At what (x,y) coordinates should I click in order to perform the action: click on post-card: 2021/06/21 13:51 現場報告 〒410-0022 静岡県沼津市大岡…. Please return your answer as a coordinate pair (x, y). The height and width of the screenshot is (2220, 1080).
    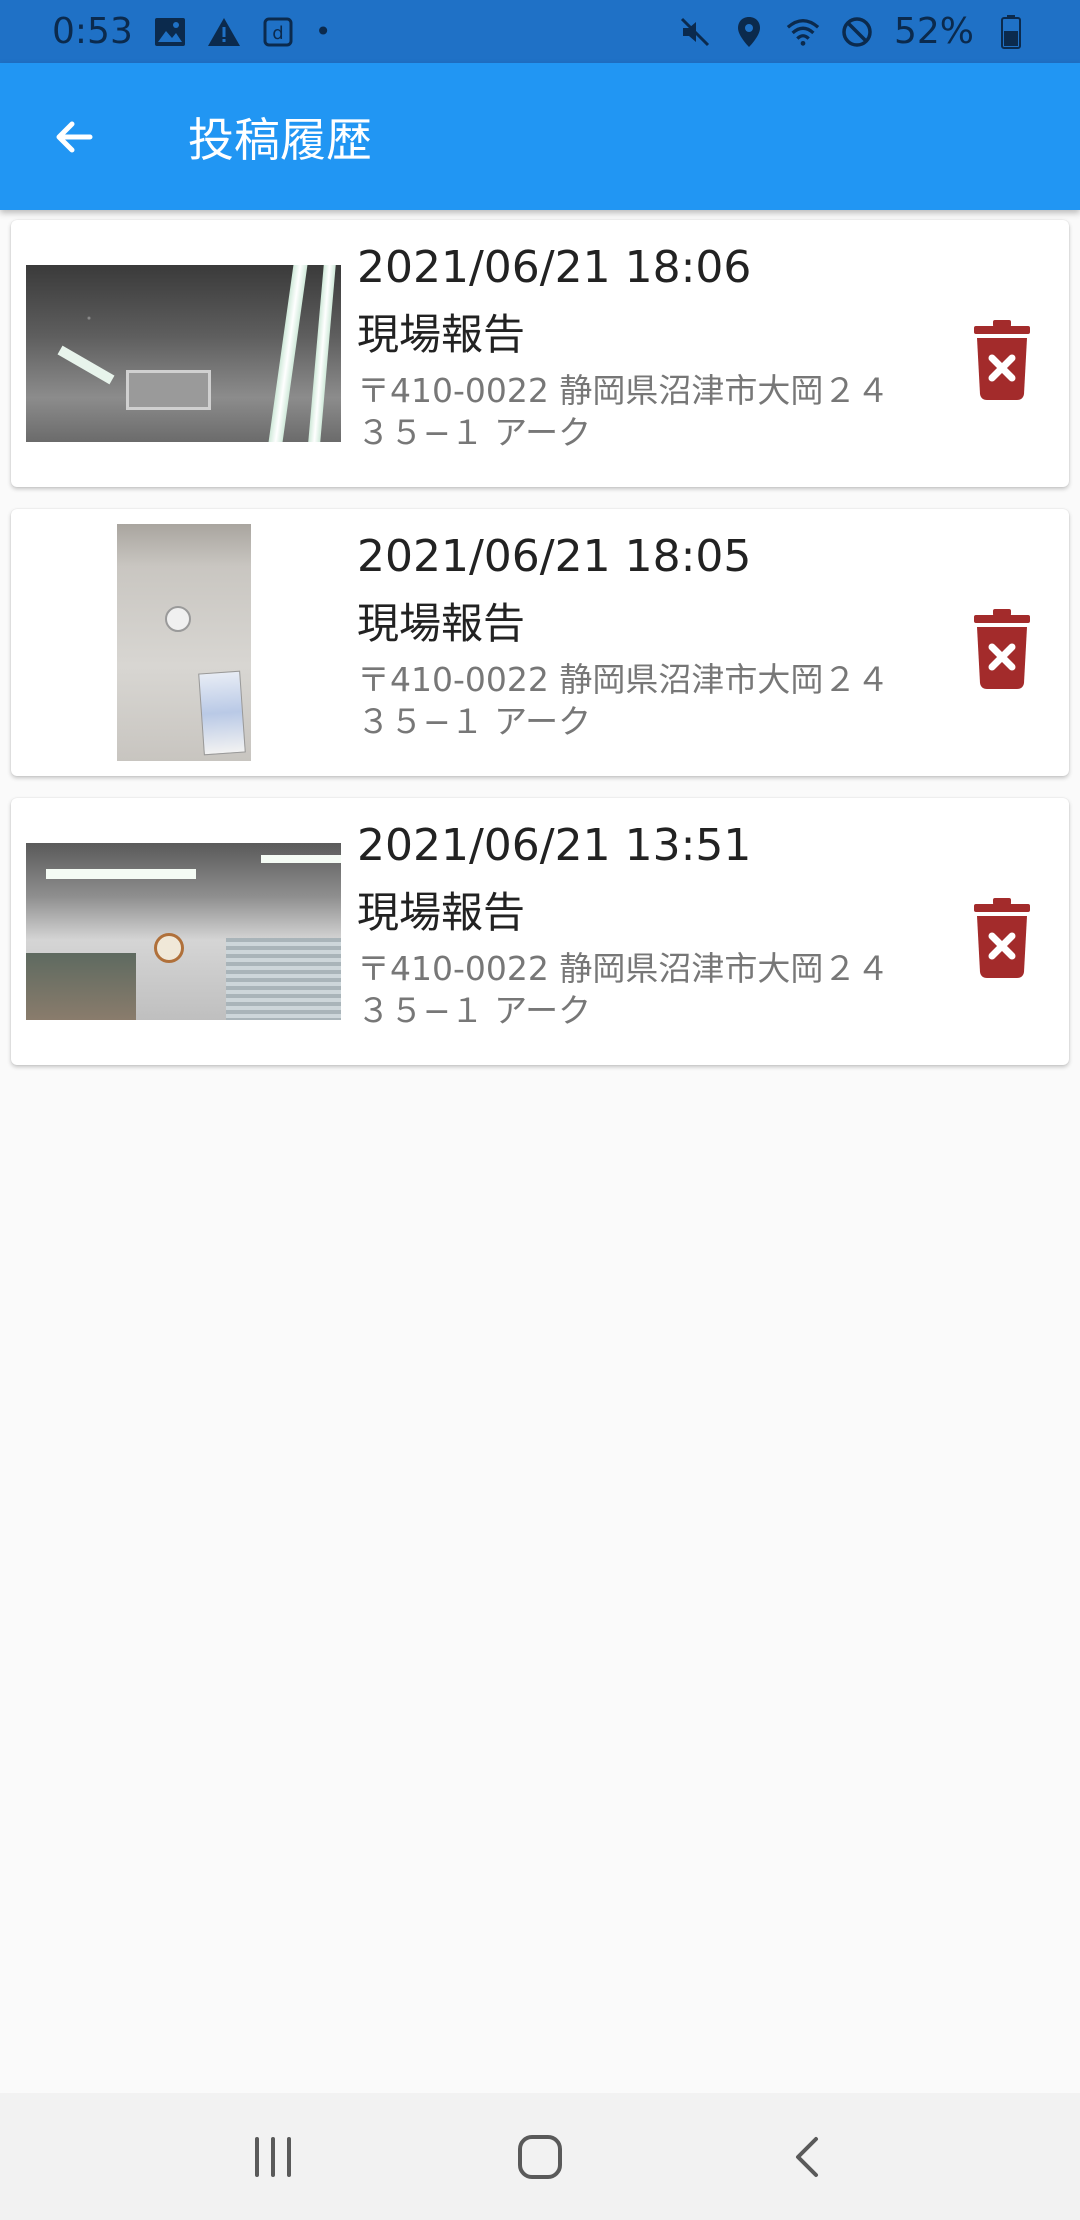
    Looking at the image, I should click on (540, 931).